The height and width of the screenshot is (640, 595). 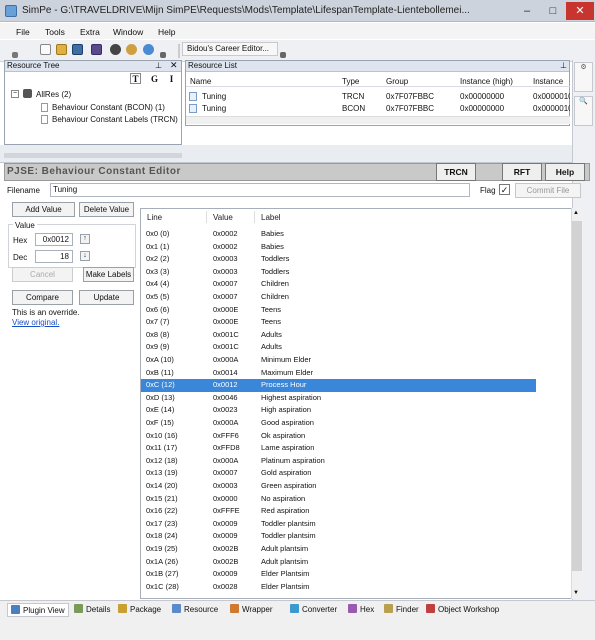 What do you see at coordinates (131, 49) in the screenshot?
I see `users-icon` at bounding box center [131, 49].